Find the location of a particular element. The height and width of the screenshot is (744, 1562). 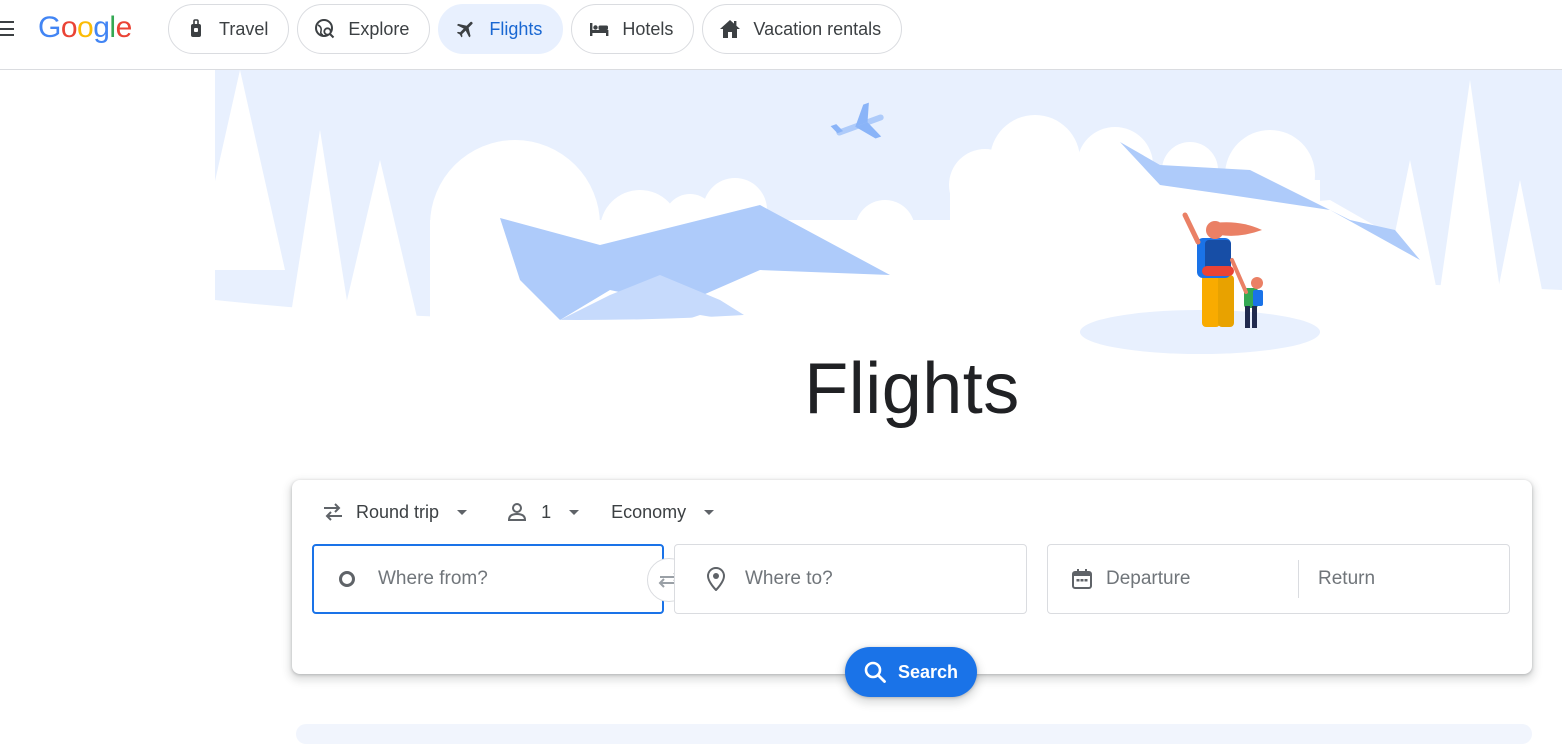

trip-type-label: Round trip is located at coordinates (398, 511).